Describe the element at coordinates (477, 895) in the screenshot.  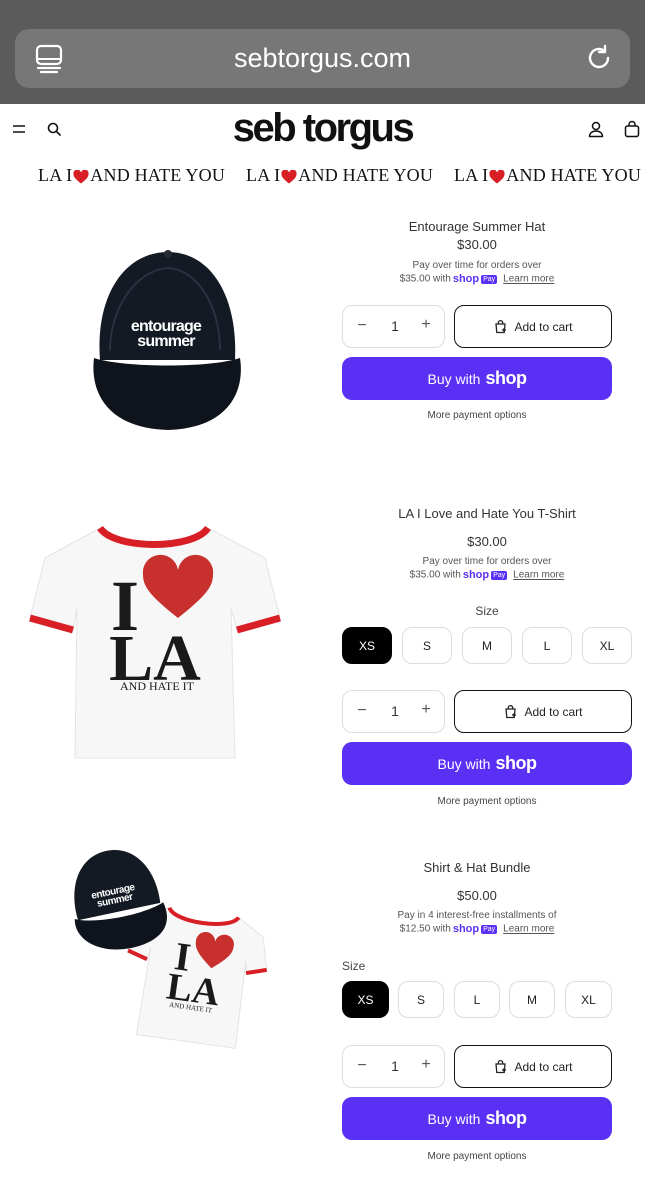
I see `product-price: $50.00` at that location.